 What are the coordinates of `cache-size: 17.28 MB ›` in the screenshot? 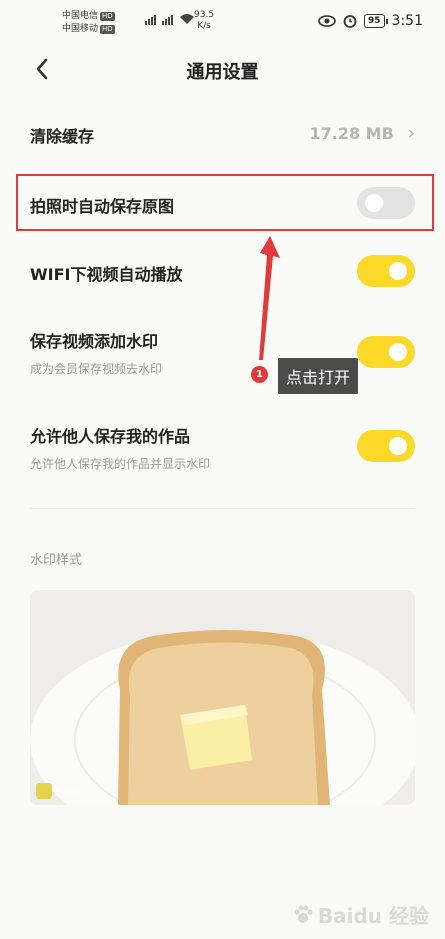 It's located at (363, 133).